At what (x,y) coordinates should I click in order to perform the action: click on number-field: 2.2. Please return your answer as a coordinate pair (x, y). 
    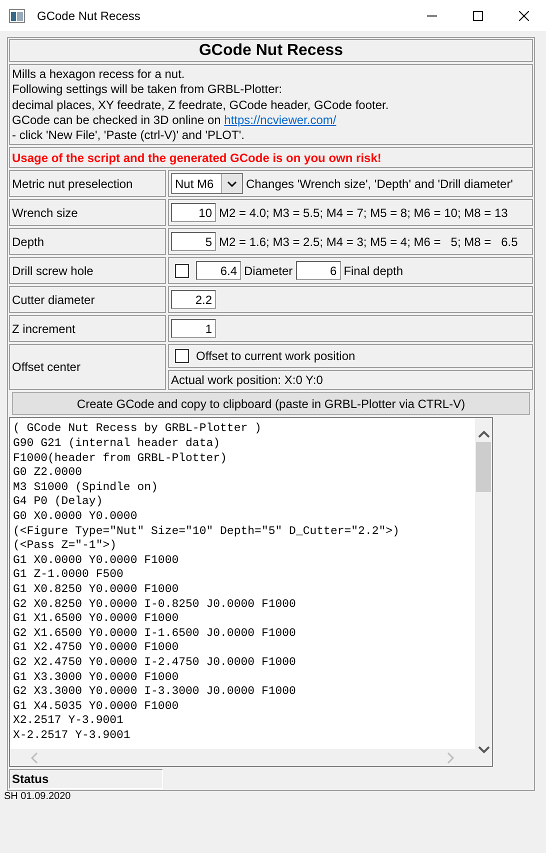
    Looking at the image, I should click on (193, 300).